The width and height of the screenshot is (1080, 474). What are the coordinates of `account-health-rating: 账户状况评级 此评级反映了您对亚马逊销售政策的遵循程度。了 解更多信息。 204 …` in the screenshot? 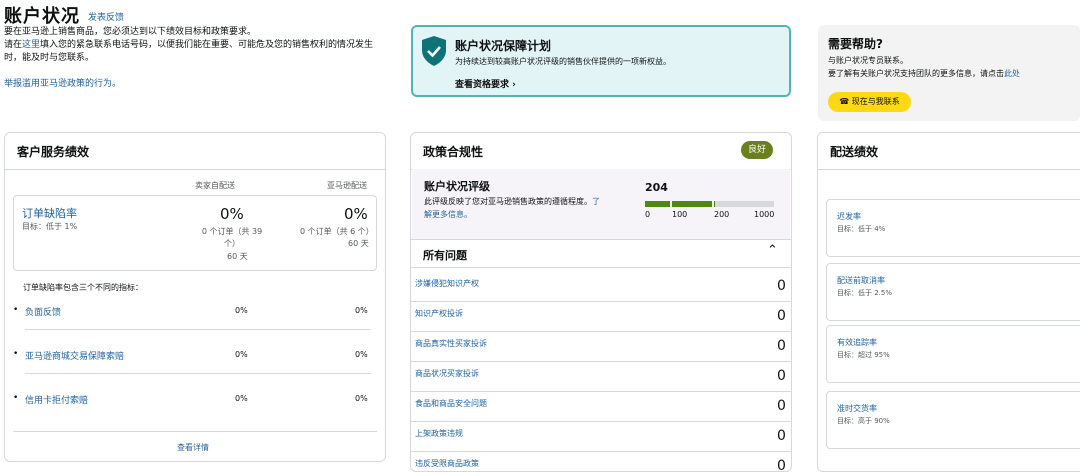 It's located at (601, 204).